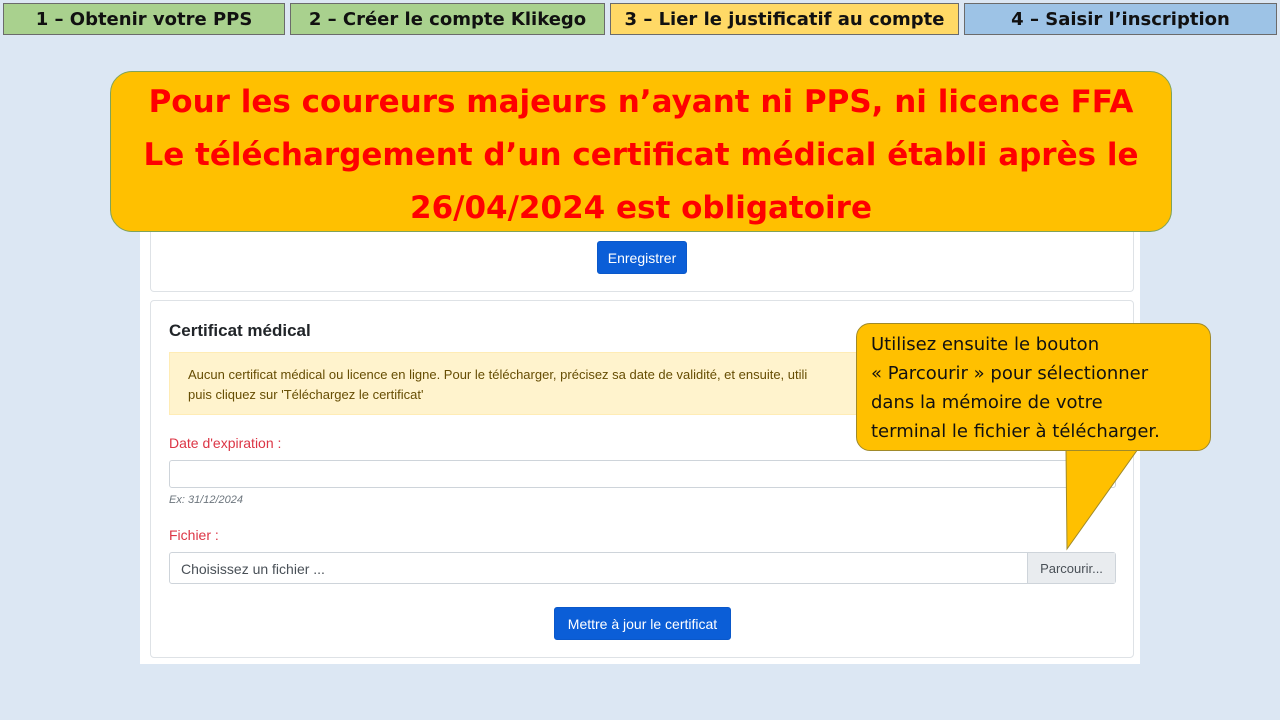 Image resolution: width=1280 pixels, height=720 pixels. I want to click on callout-line: terminal le fichier à télécharger., so click(1015, 431).